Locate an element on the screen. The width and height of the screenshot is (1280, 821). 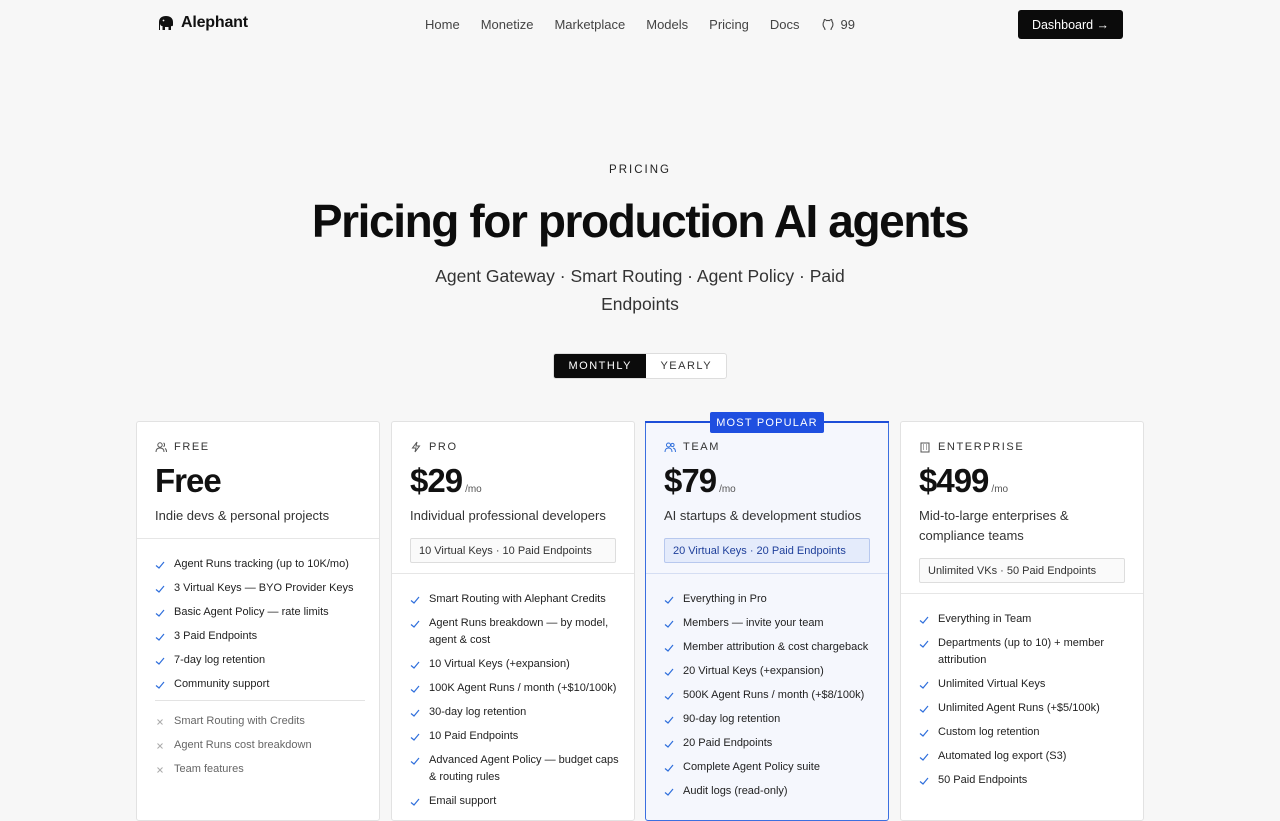
brand-logo: Alephant is located at coordinates (202, 23).